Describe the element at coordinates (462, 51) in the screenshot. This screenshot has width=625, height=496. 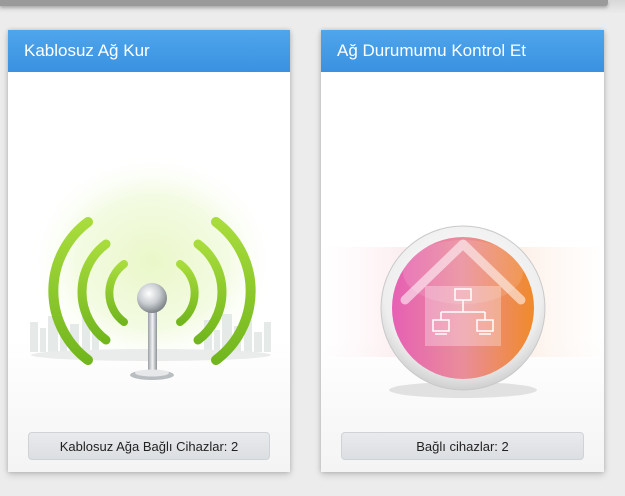
I see `network-status-title: Ağ Durumumu Kontrol Et` at that location.